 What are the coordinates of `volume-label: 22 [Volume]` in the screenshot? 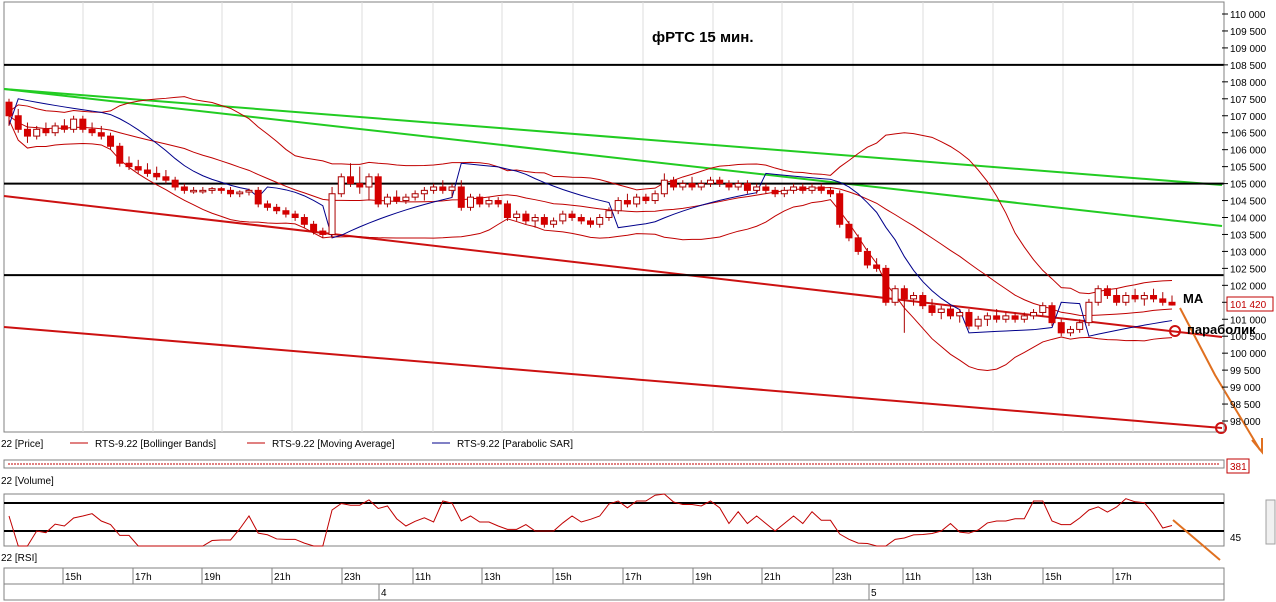 It's located at (27, 481).